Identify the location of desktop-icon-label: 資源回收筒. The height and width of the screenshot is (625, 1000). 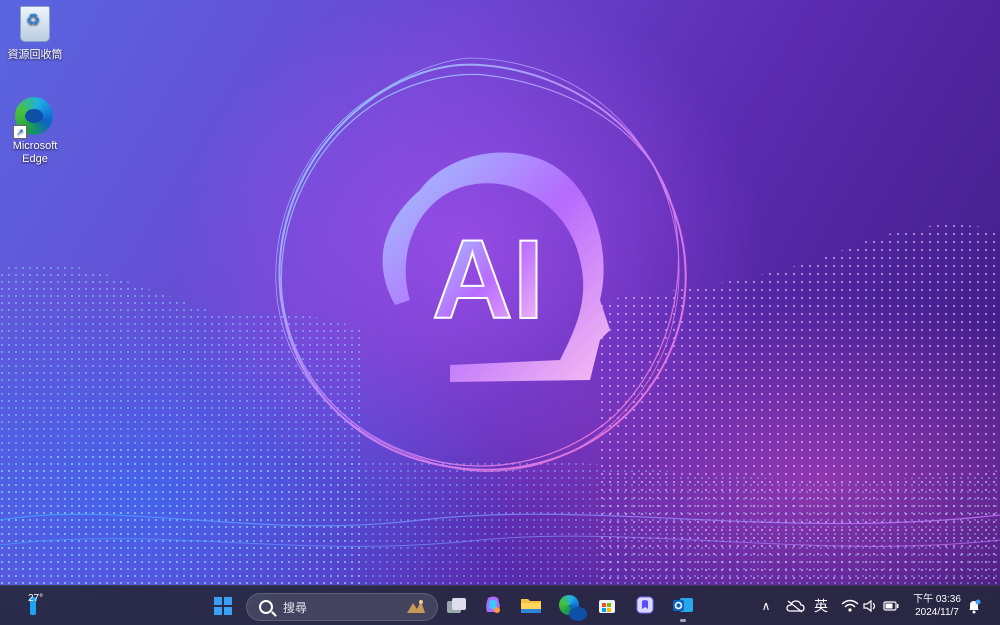
(35, 55).